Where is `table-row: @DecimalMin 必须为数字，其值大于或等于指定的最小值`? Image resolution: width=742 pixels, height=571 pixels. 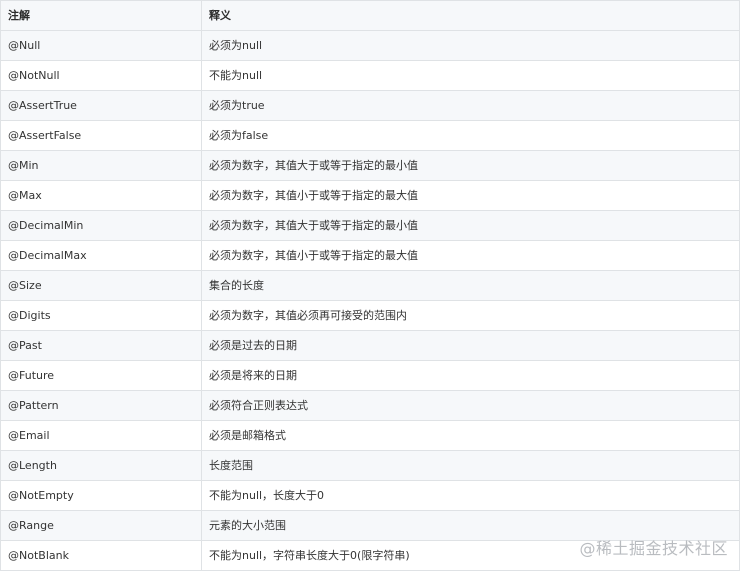
table-row: @DecimalMin 必须为数字，其值大于或等于指定的最小值 is located at coordinates (370, 225).